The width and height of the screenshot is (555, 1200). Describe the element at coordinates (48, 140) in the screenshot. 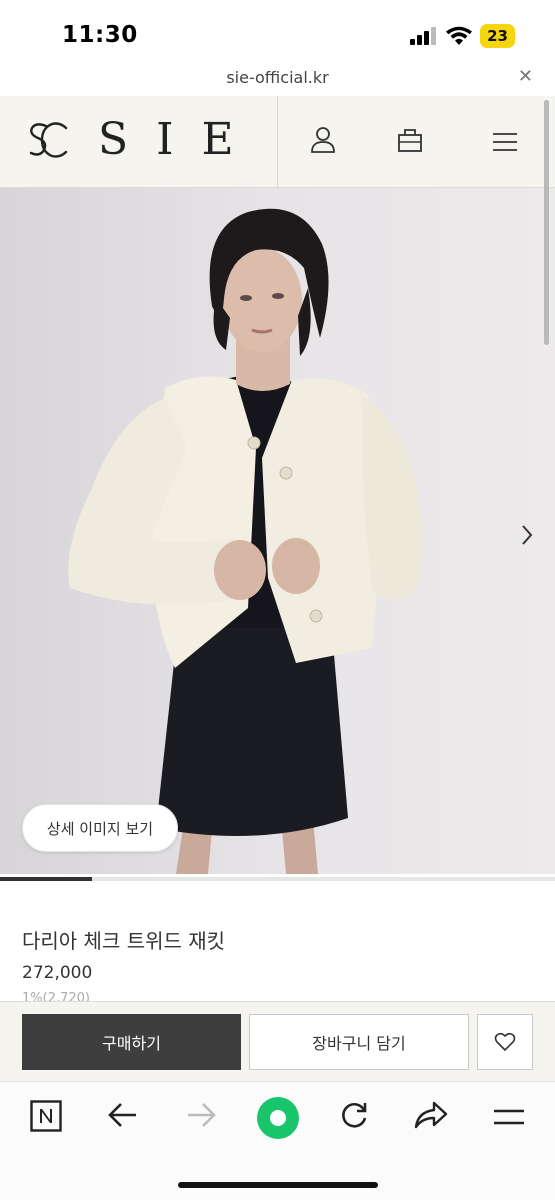

I see `sie-logo-mark` at that location.